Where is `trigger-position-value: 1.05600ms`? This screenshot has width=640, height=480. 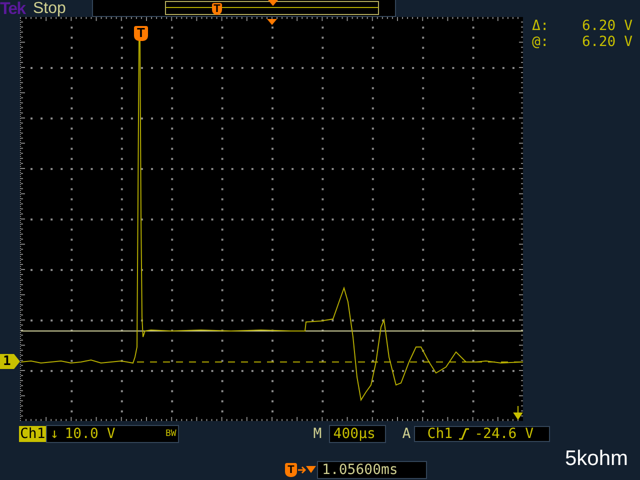 trigger-position-value: 1.05600ms is located at coordinates (360, 470).